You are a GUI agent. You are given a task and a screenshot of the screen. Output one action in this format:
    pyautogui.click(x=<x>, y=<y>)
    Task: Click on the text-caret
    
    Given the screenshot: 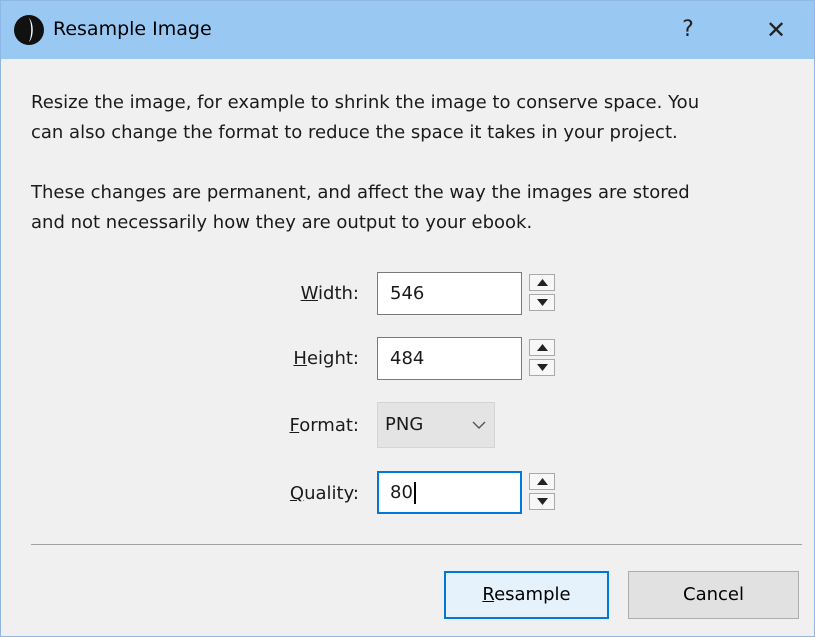 What is the action you would take?
    pyautogui.click(x=414, y=493)
    